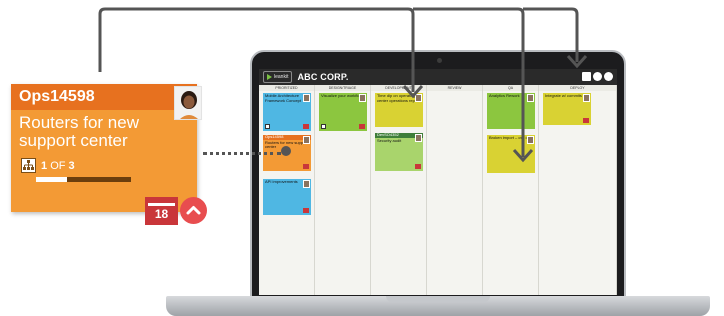 This screenshot has height=316, width=724. Describe the element at coordinates (399, 151) in the screenshot. I see `card-devso4352: DevSO4352 Security audit` at that location.